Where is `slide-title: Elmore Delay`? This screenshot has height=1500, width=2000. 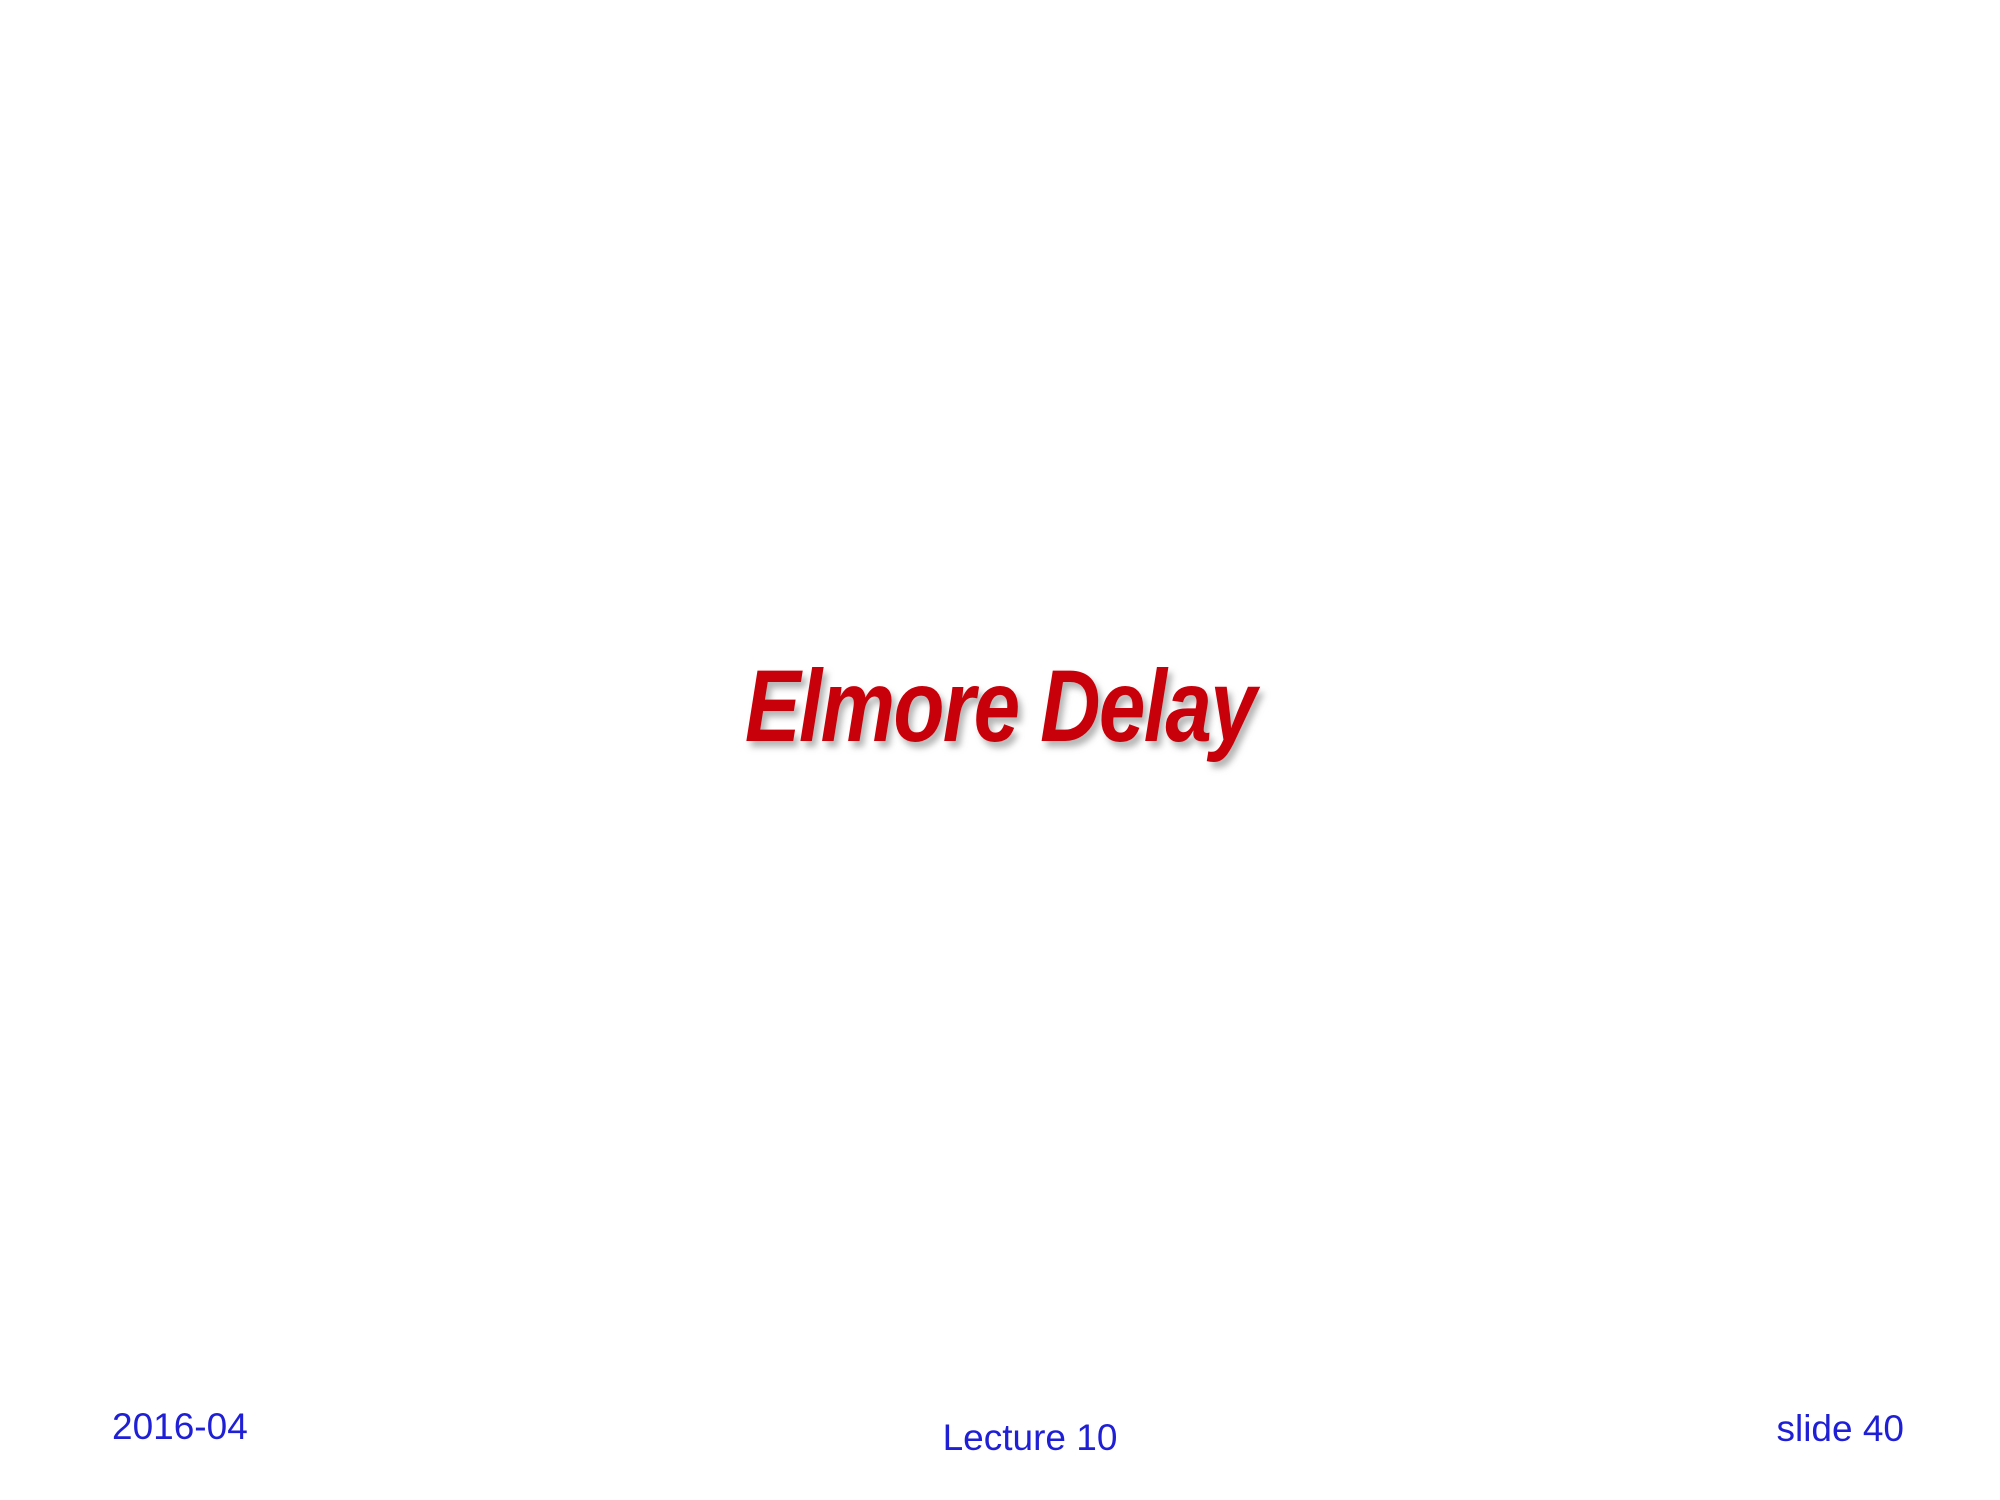 slide-title: Elmore Delay is located at coordinates (1000, 706).